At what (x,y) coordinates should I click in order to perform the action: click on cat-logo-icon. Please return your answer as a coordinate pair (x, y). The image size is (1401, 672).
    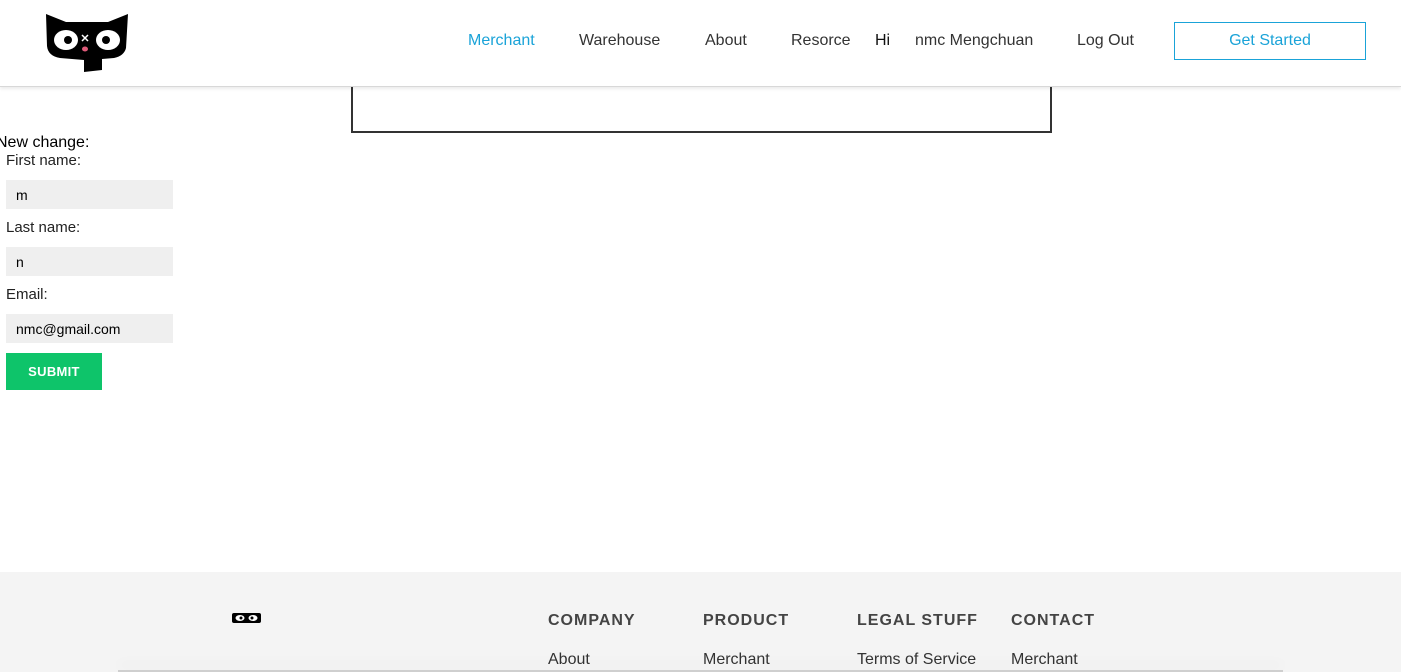
    Looking at the image, I should click on (87, 43).